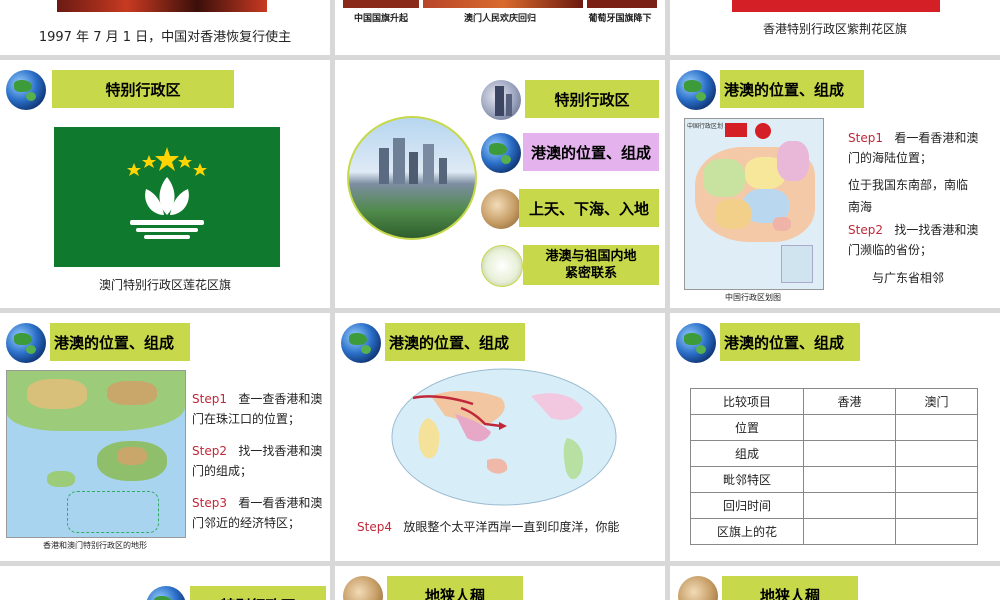 This screenshot has width=1000, height=600. I want to click on caption-celebrate: 澳门人民欢庆回归, so click(499, 19).